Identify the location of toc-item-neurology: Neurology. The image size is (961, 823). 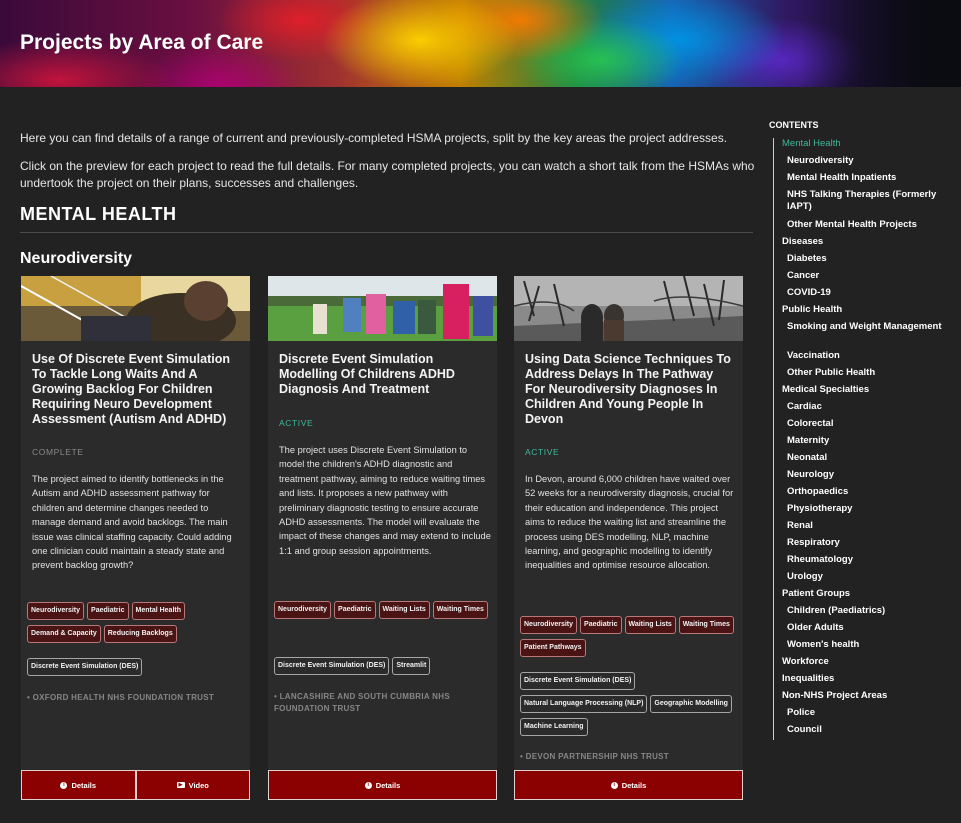
(872, 475).